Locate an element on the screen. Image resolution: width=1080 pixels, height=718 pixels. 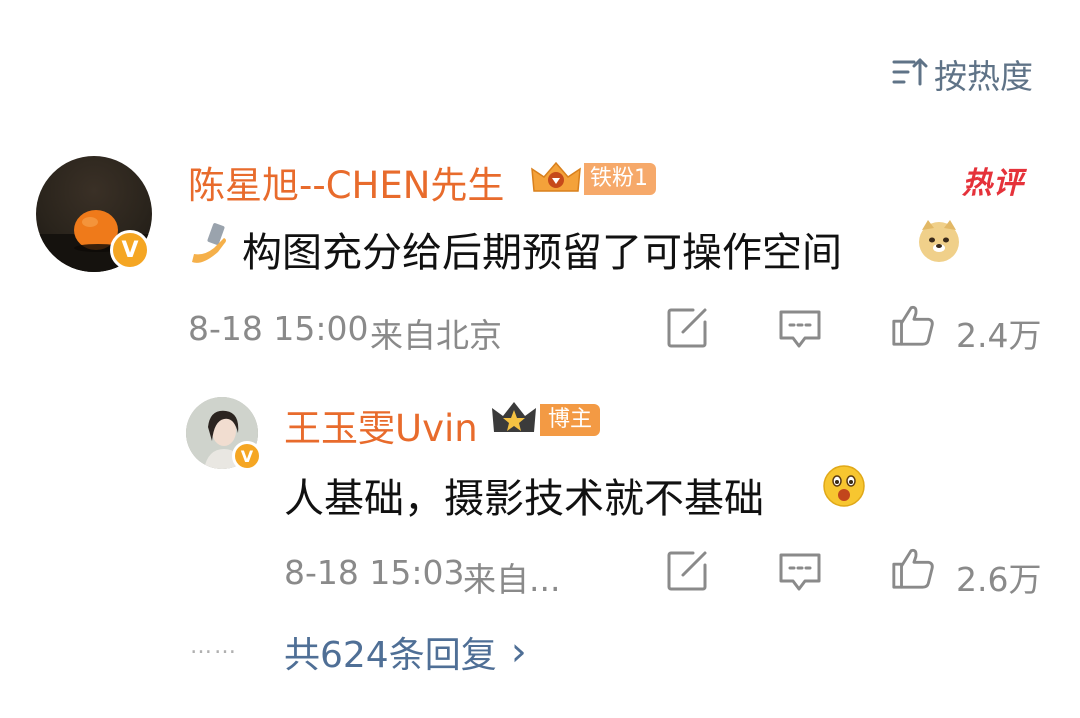
comment-button is located at coordinates (800, 328).